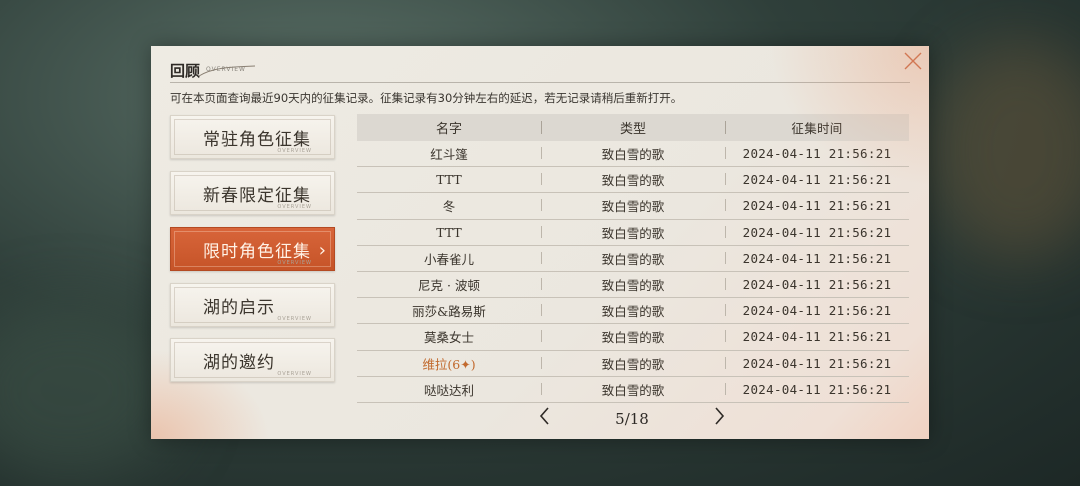 Image resolution: width=1080 pixels, height=486 pixels. What do you see at coordinates (449, 155) in the screenshot?
I see `cell-name: 红斗篷` at bounding box center [449, 155].